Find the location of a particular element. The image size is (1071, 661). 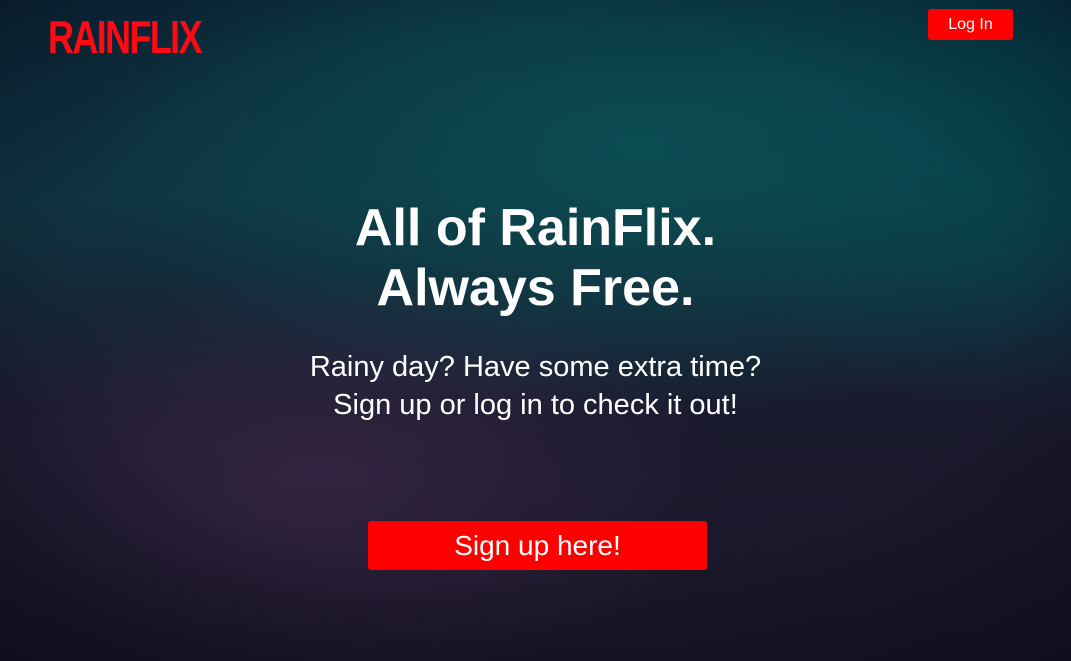

signup-button: Sign up here! is located at coordinates (537, 545).